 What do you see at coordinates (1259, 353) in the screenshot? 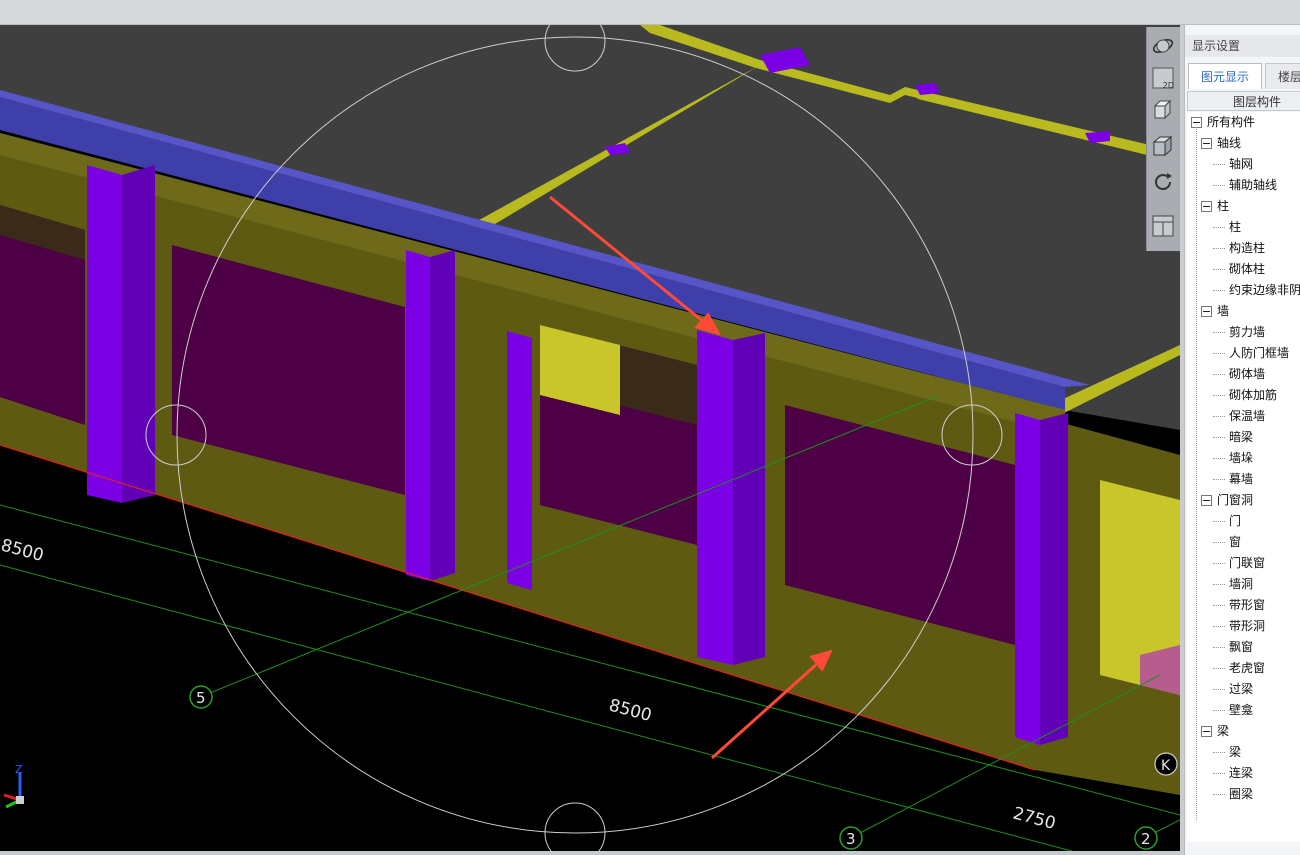
I see `tree-item-label: 人防门框墙` at bounding box center [1259, 353].